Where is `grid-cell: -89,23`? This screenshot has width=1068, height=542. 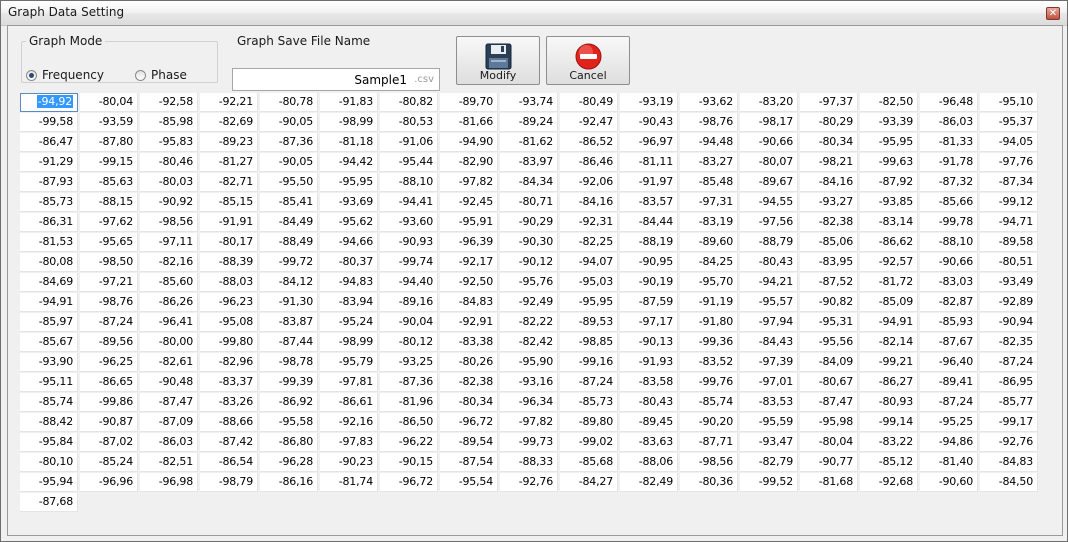
grid-cell: -89,23 is located at coordinates (229, 142).